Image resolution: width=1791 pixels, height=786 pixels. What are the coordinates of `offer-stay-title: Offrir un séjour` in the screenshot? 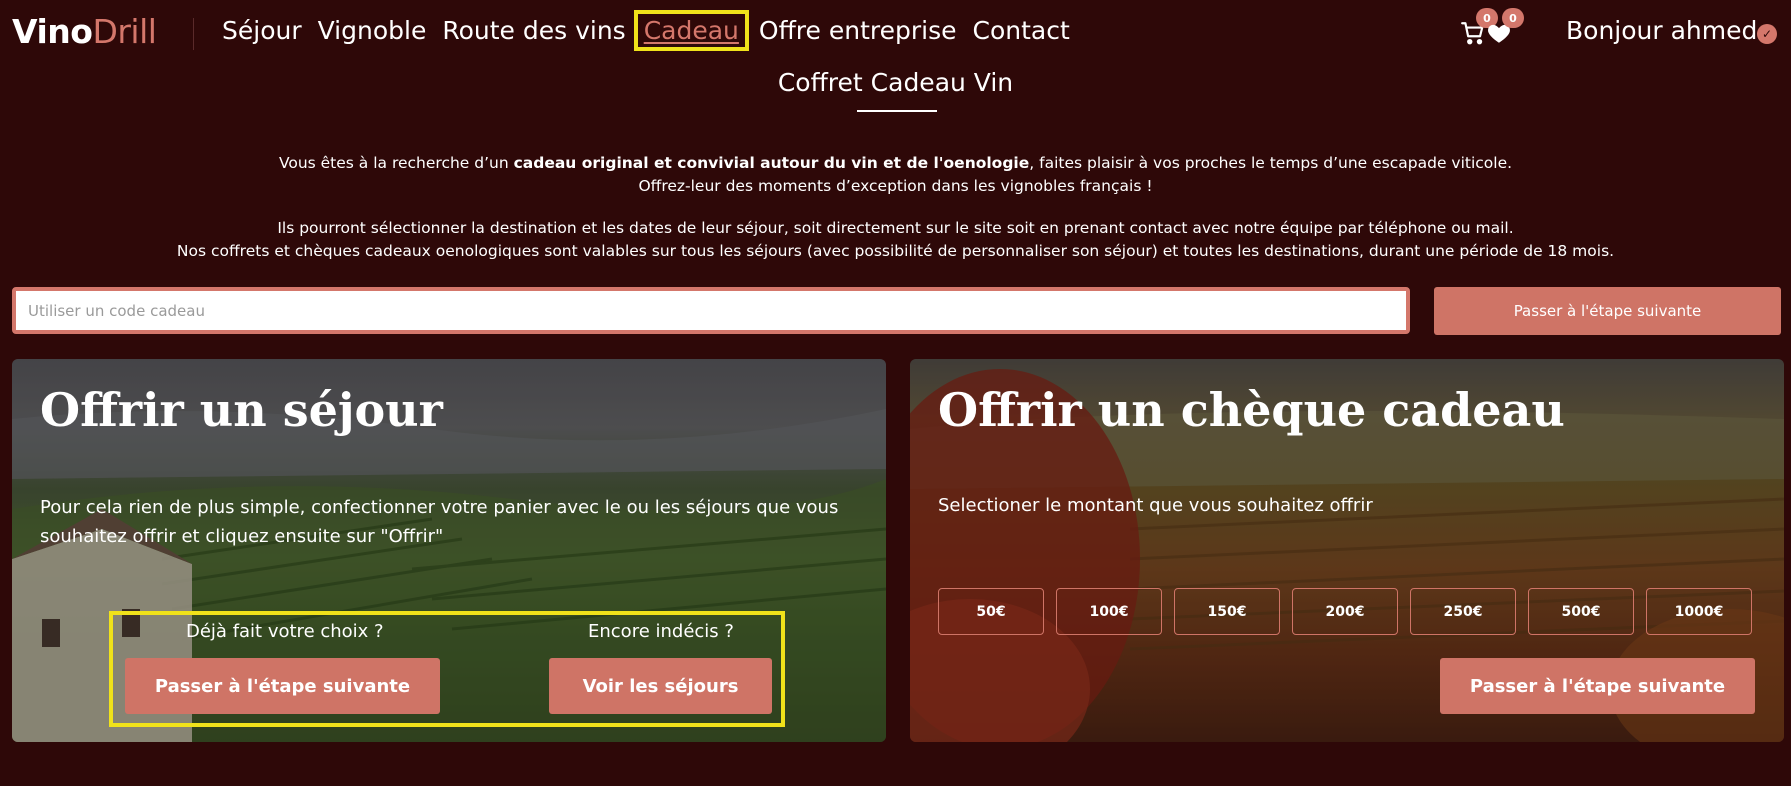 It's located at (241, 410).